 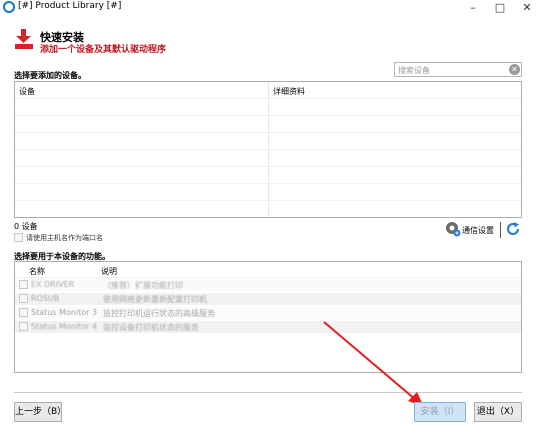 What do you see at coordinates (513, 229) in the screenshot?
I see `refresh-icon` at bounding box center [513, 229].